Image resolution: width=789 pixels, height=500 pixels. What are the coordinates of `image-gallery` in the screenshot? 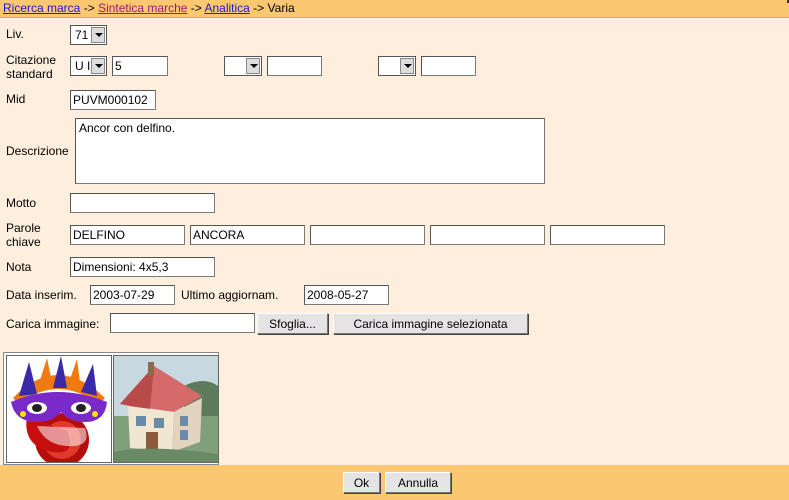 It's located at (111, 408).